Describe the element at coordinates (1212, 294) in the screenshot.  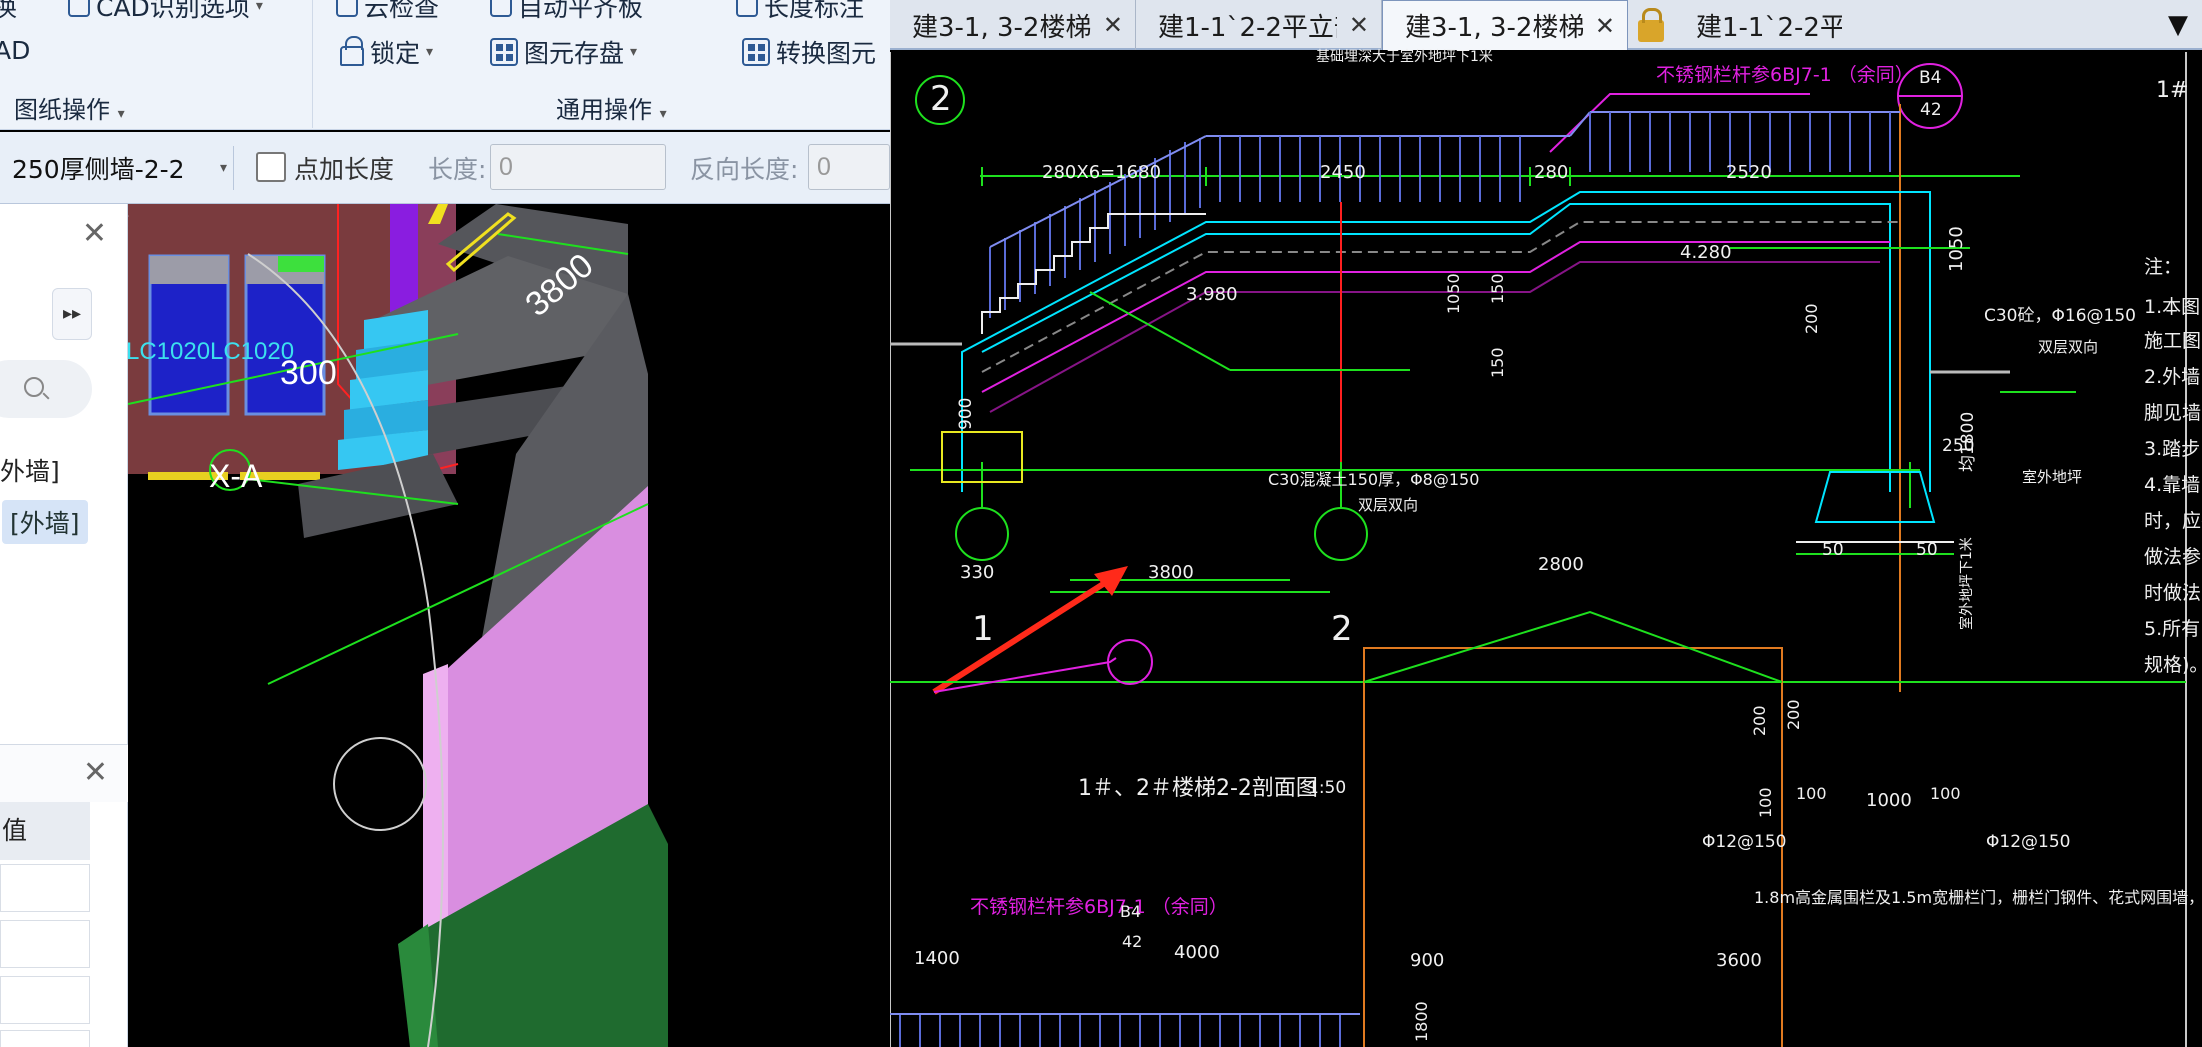
I see `elevation-3980: 3.980` at that location.